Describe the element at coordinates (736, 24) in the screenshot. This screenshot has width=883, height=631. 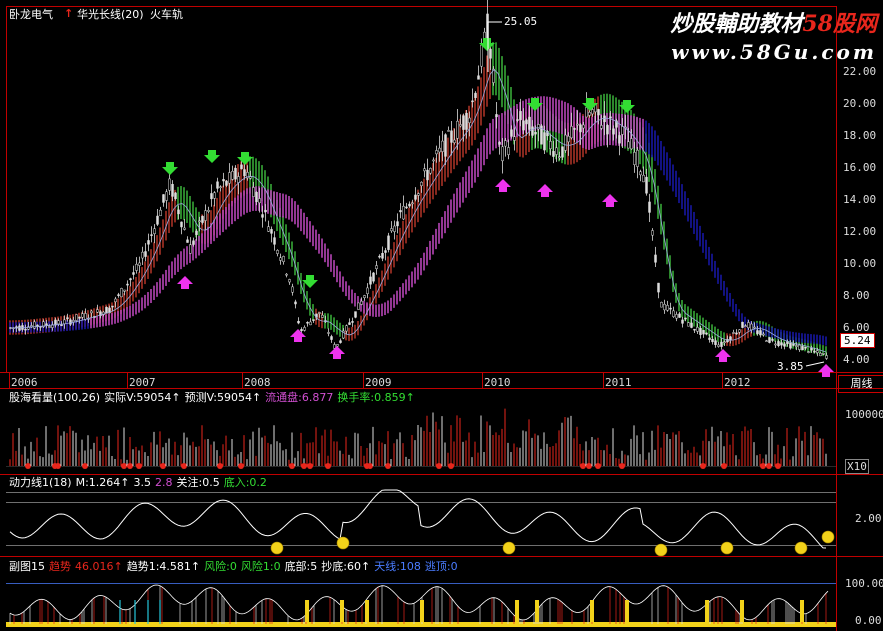
I see `watermark-line1: 炒股輔助教材` at that location.